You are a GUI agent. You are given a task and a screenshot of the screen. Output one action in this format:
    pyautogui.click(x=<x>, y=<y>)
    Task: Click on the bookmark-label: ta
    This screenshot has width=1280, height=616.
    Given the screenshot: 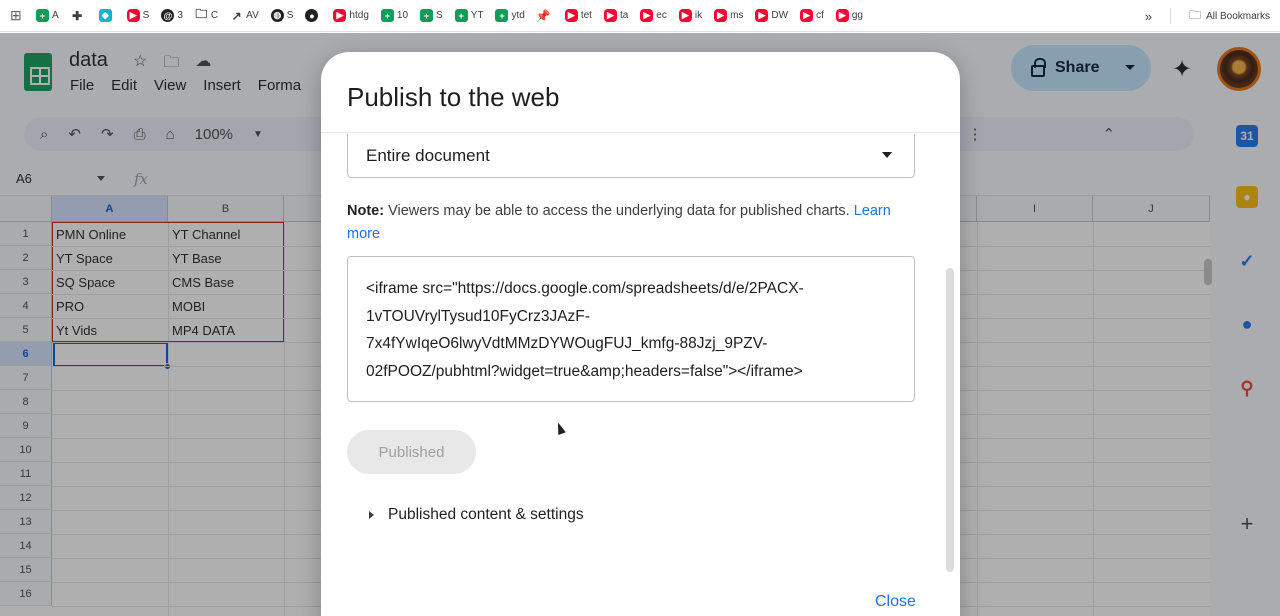 What is the action you would take?
    pyautogui.click(x=624, y=15)
    